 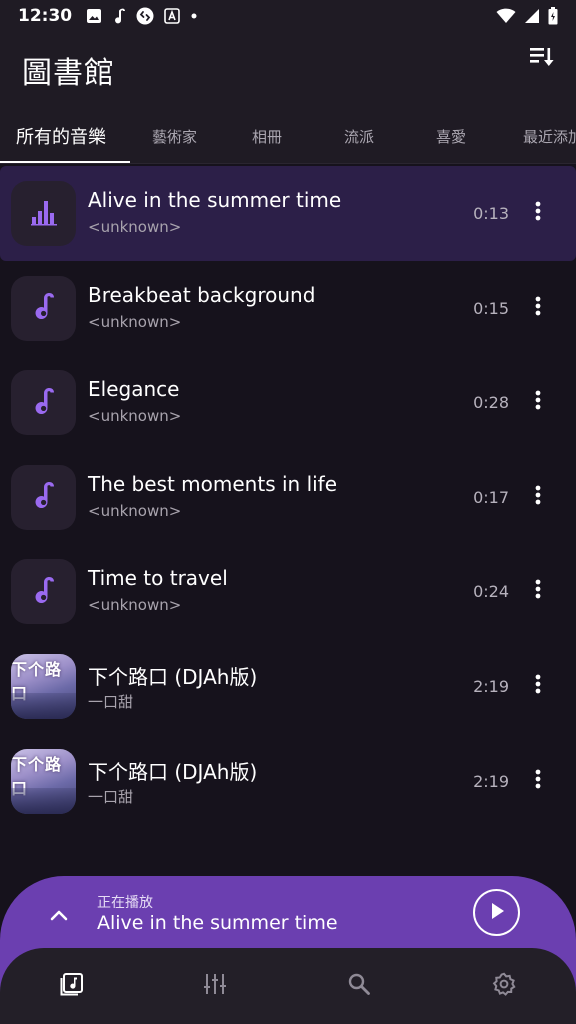 I want to click on tab-genres: 流派, so click(x=359, y=135).